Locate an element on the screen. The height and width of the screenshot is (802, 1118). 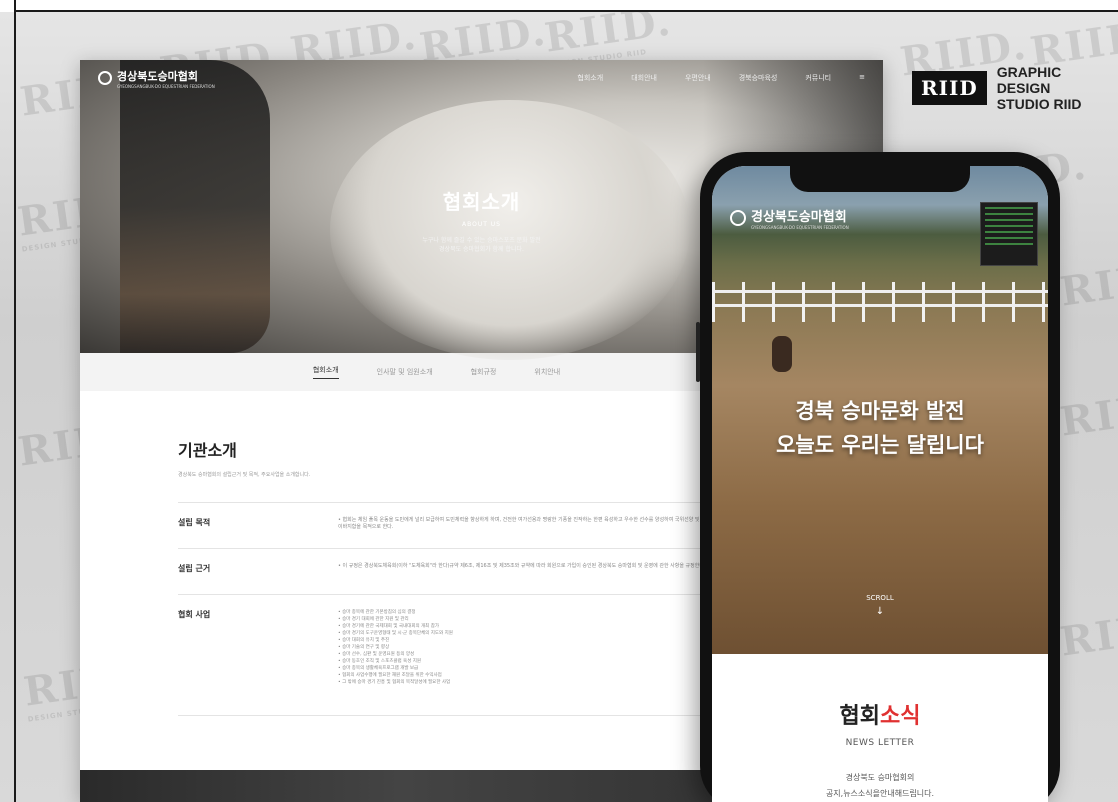
list-item: • 승마 기술의 연구 및 향상 is located at coordinates (364, 647).